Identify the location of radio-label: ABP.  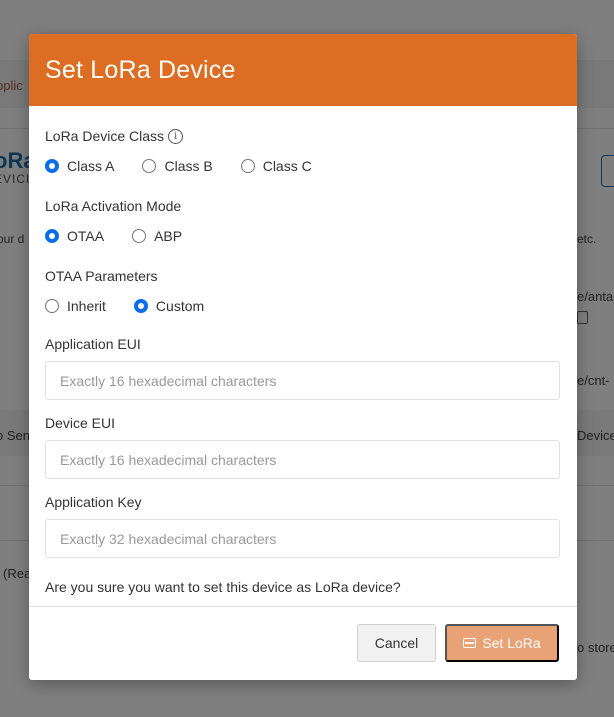
(168, 236).